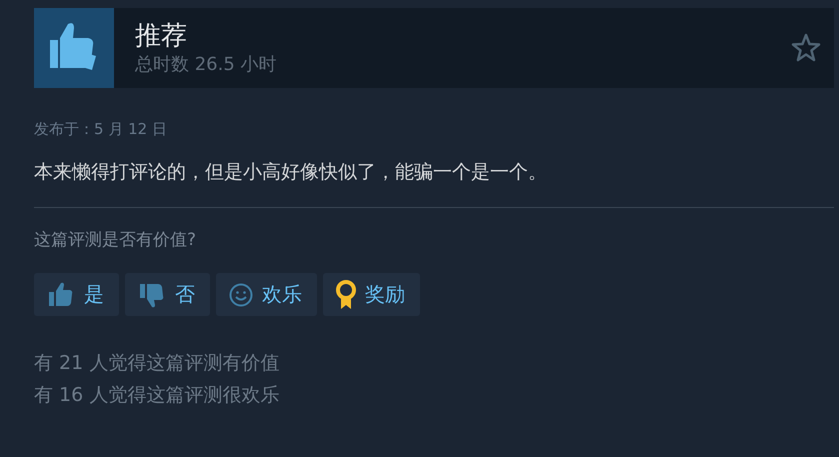 This screenshot has width=839, height=457. What do you see at coordinates (346, 295) in the screenshot?
I see `award-ribbon-icon` at bounding box center [346, 295].